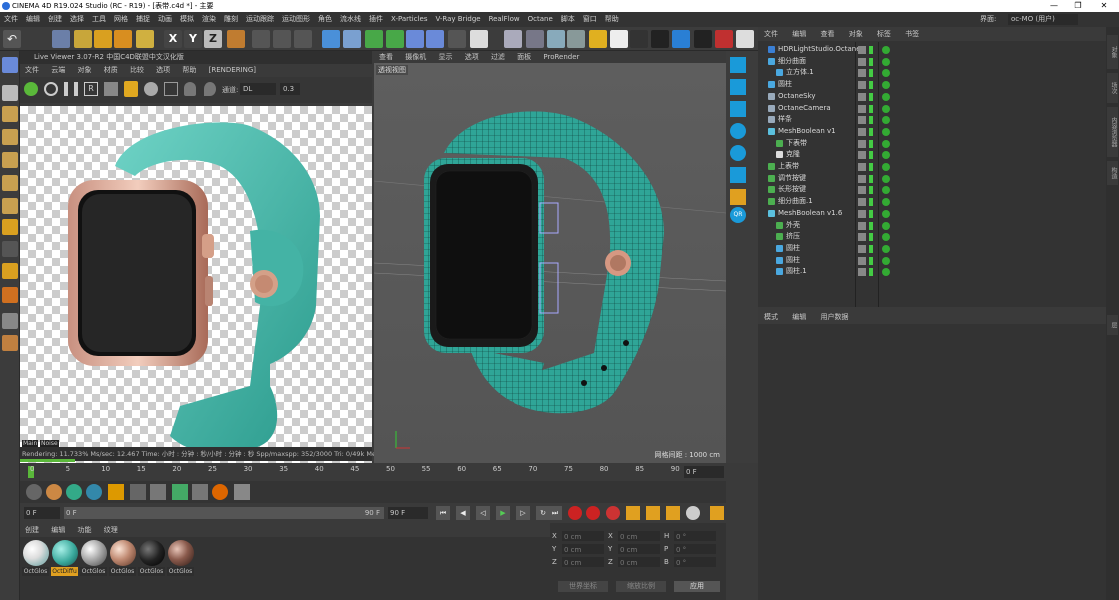 Image resolution: width=1119 pixels, height=600 pixels. I want to click on lv-menu-compare: 比较, so click(137, 70).